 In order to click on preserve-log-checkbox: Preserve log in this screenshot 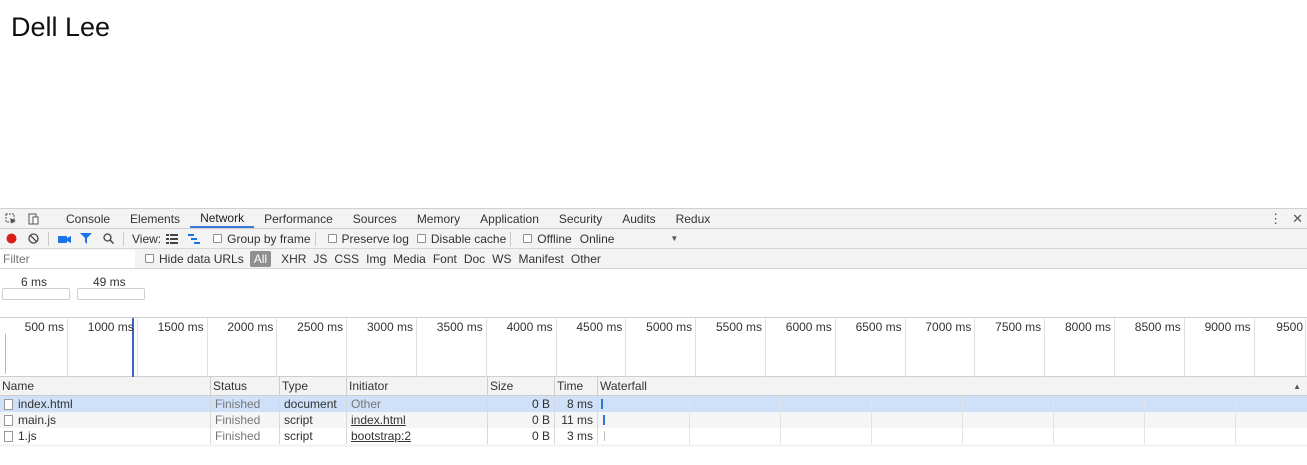, I will do `click(368, 238)`.